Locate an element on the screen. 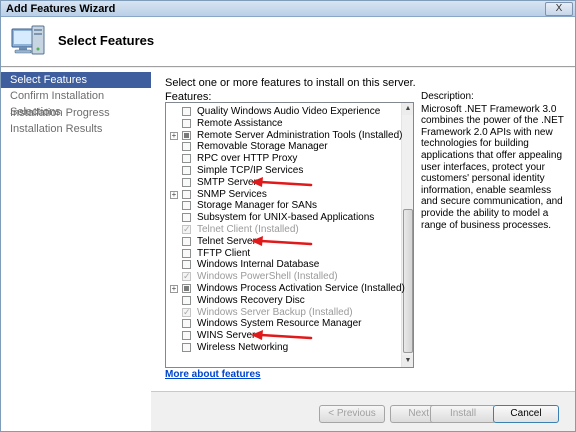  feature-row: Windows Server Backup (Installed) is located at coordinates (284, 312).